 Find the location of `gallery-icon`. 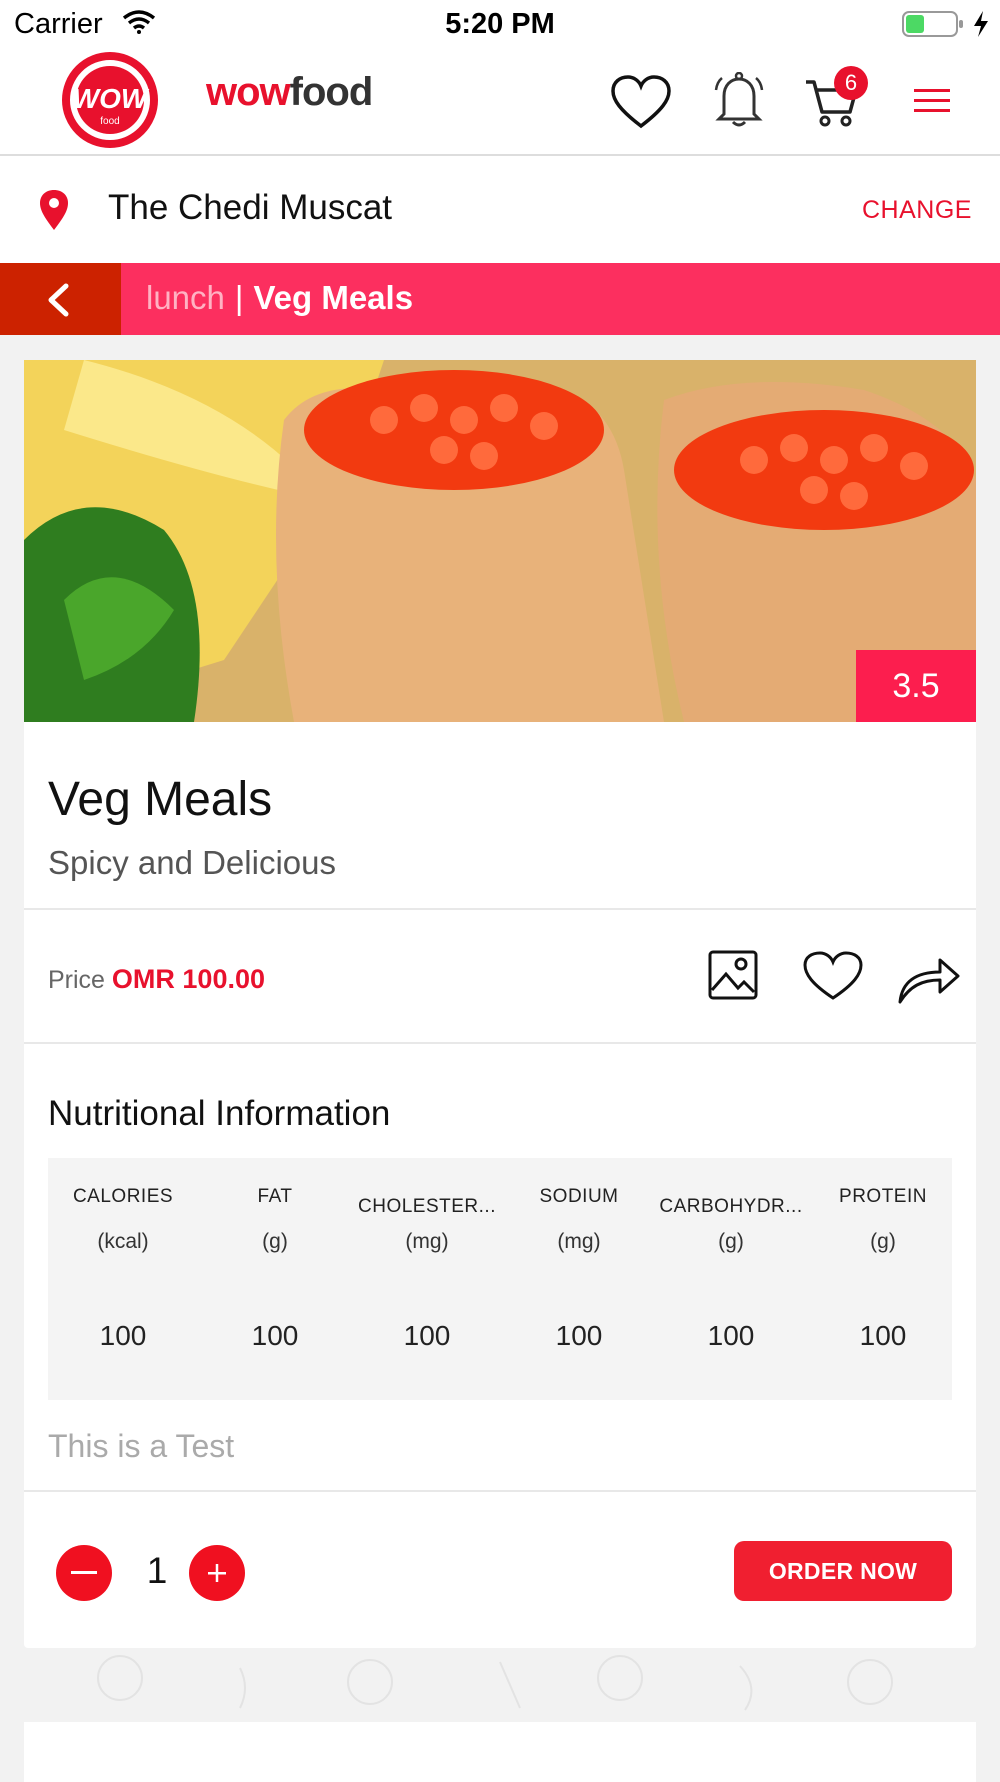

gallery-icon is located at coordinates (733, 975).